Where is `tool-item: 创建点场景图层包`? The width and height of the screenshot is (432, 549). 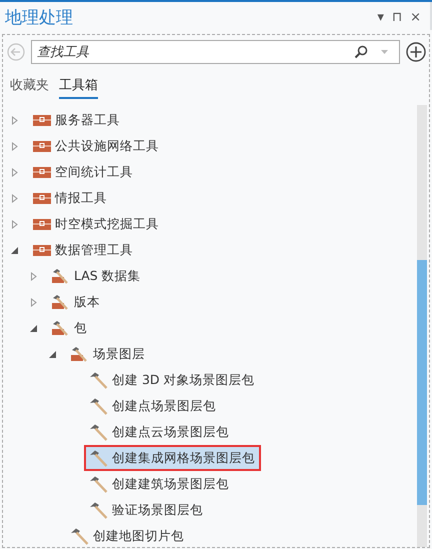
tool-item: 创建点场景图层包 is located at coordinates (153, 406).